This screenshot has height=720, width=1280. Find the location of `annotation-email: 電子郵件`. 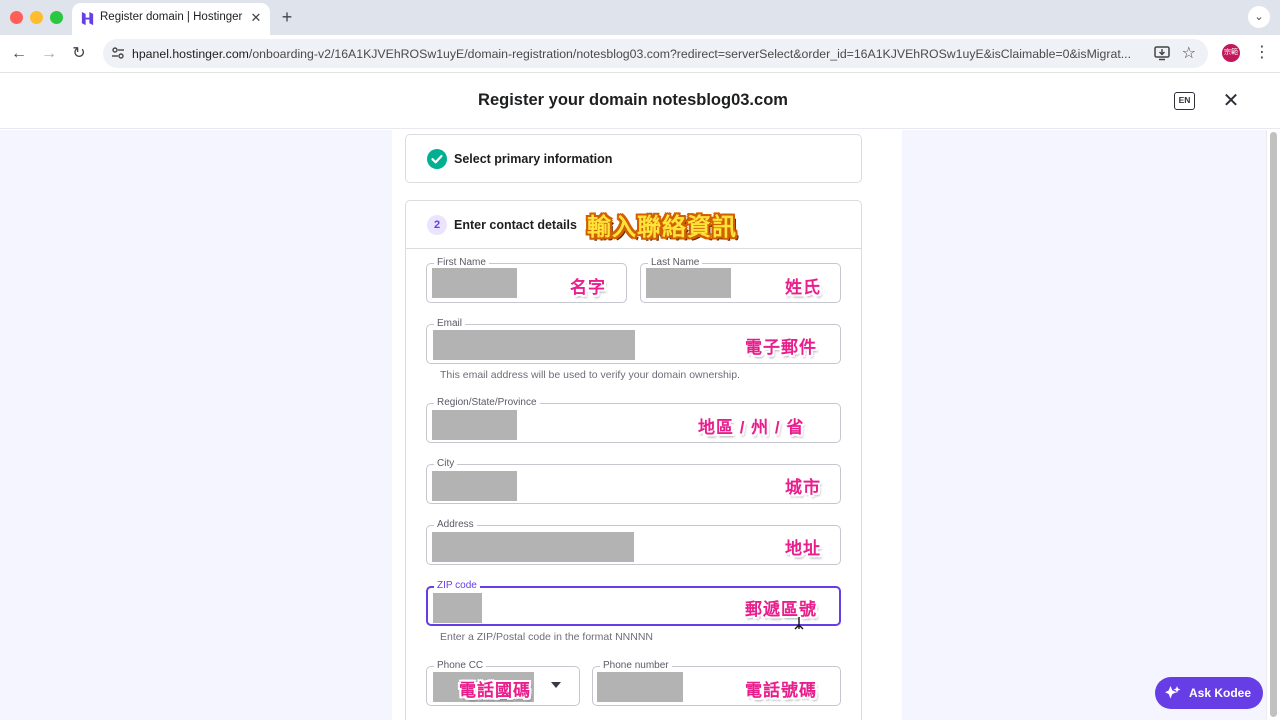

annotation-email: 電子郵件 is located at coordinates (781, 347).